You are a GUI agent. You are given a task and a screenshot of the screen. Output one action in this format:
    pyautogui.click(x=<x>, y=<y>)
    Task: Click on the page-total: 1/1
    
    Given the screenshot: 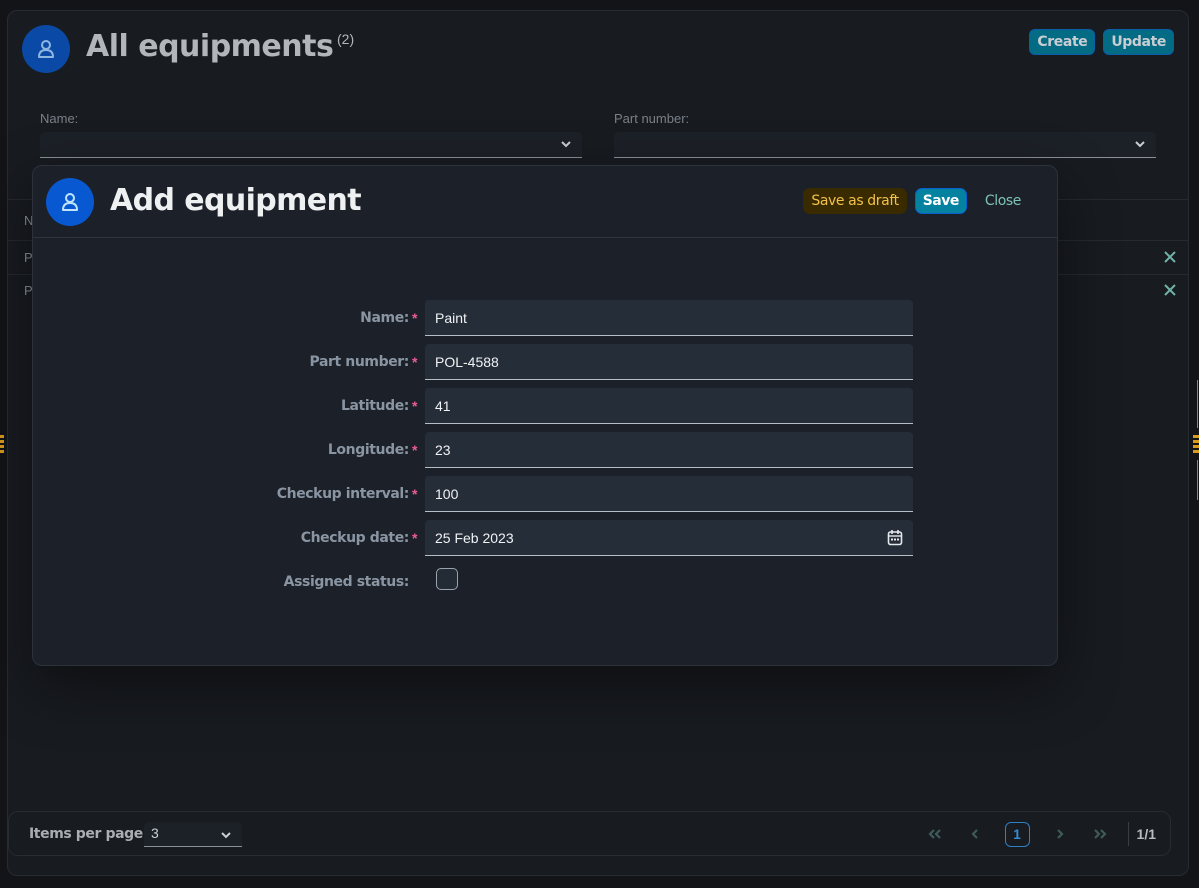 What is the action you would take?
    pyautogui.click(x=1146, y=834)
    